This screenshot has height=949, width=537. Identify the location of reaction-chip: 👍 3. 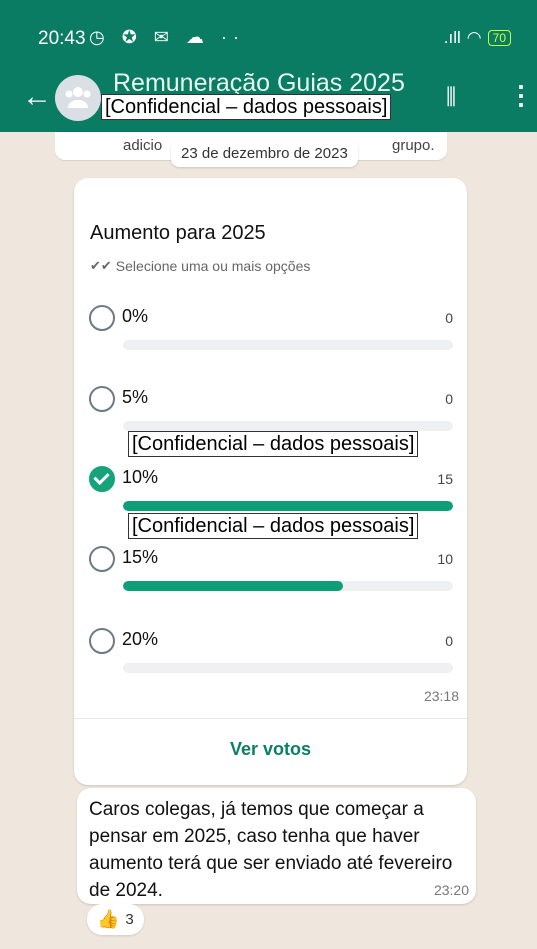
(115, 919).